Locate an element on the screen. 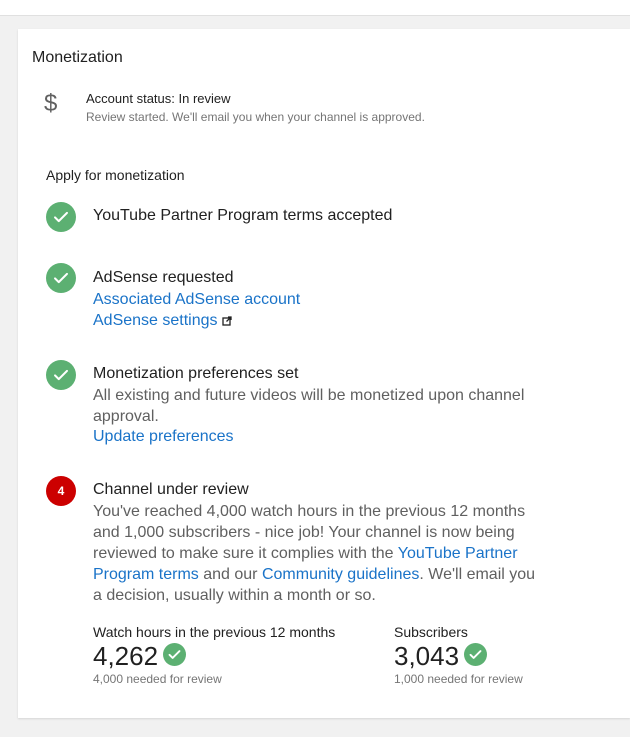 This screenshot has width=630, height=737. step-preferences-title: Monetization preferences set is located at coordinates (196, 373).